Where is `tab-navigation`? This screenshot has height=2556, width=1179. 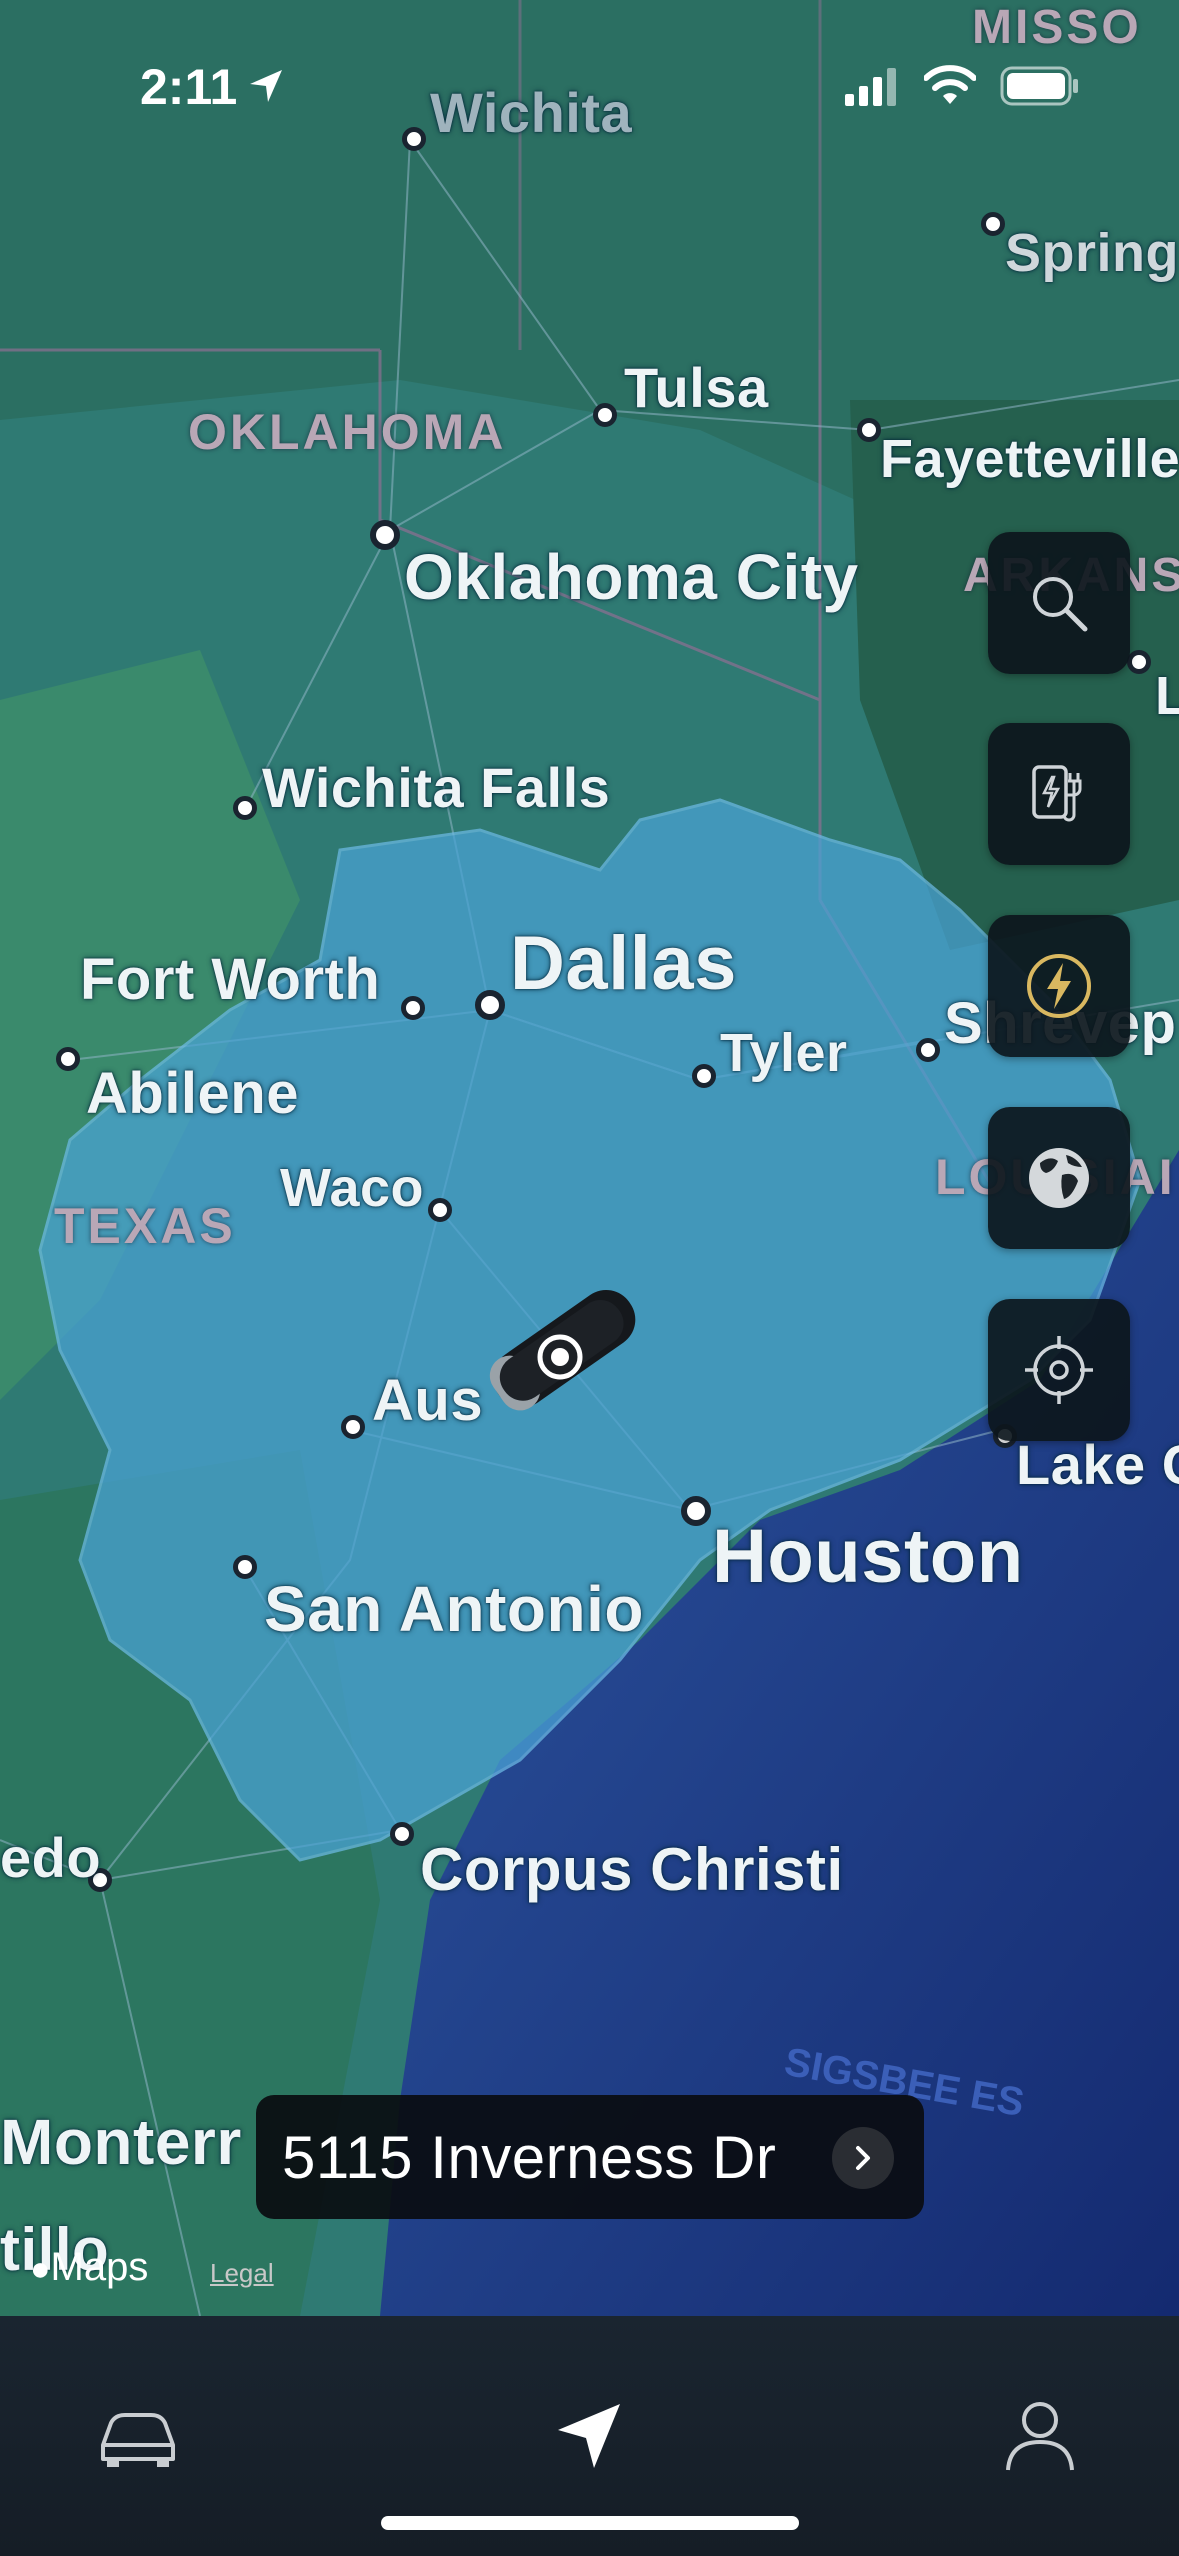
tab-navigation is located at coordinates (590, 2436).